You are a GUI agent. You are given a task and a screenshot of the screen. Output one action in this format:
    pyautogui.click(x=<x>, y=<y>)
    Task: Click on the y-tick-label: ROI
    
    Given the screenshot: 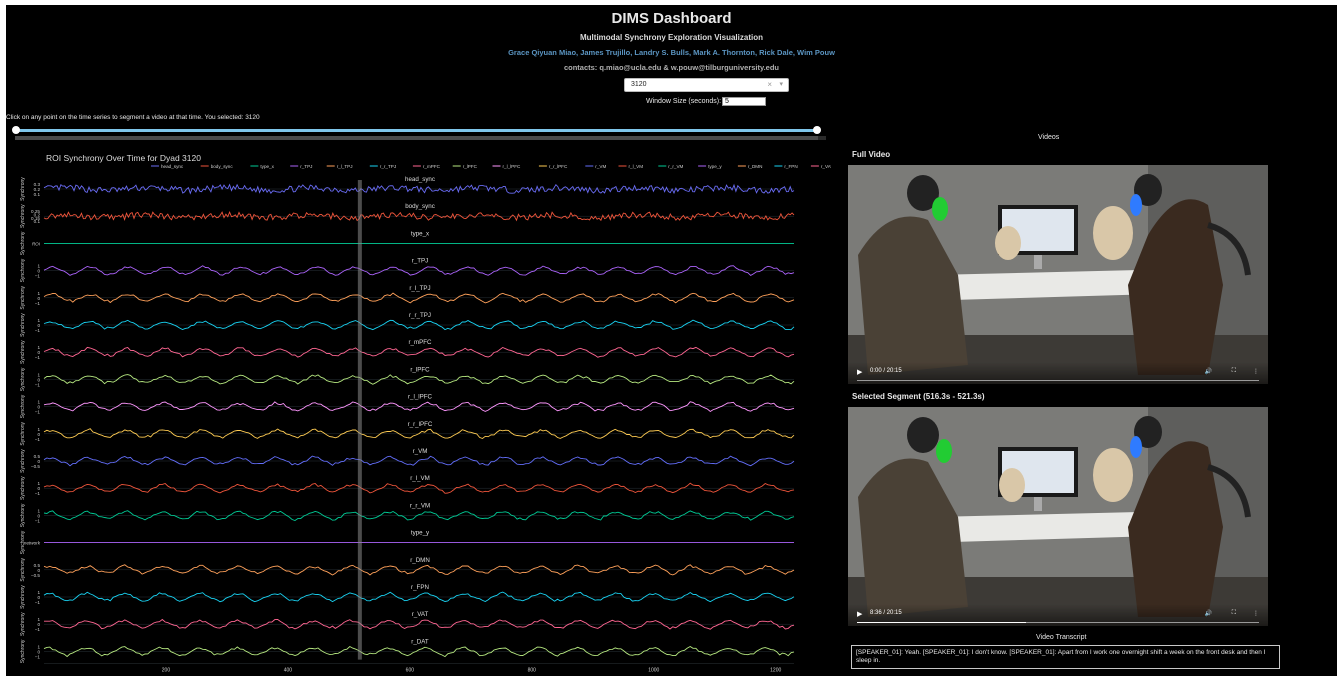 What is the action you would take?
    pyautogui.click(x=36, y=243)
    